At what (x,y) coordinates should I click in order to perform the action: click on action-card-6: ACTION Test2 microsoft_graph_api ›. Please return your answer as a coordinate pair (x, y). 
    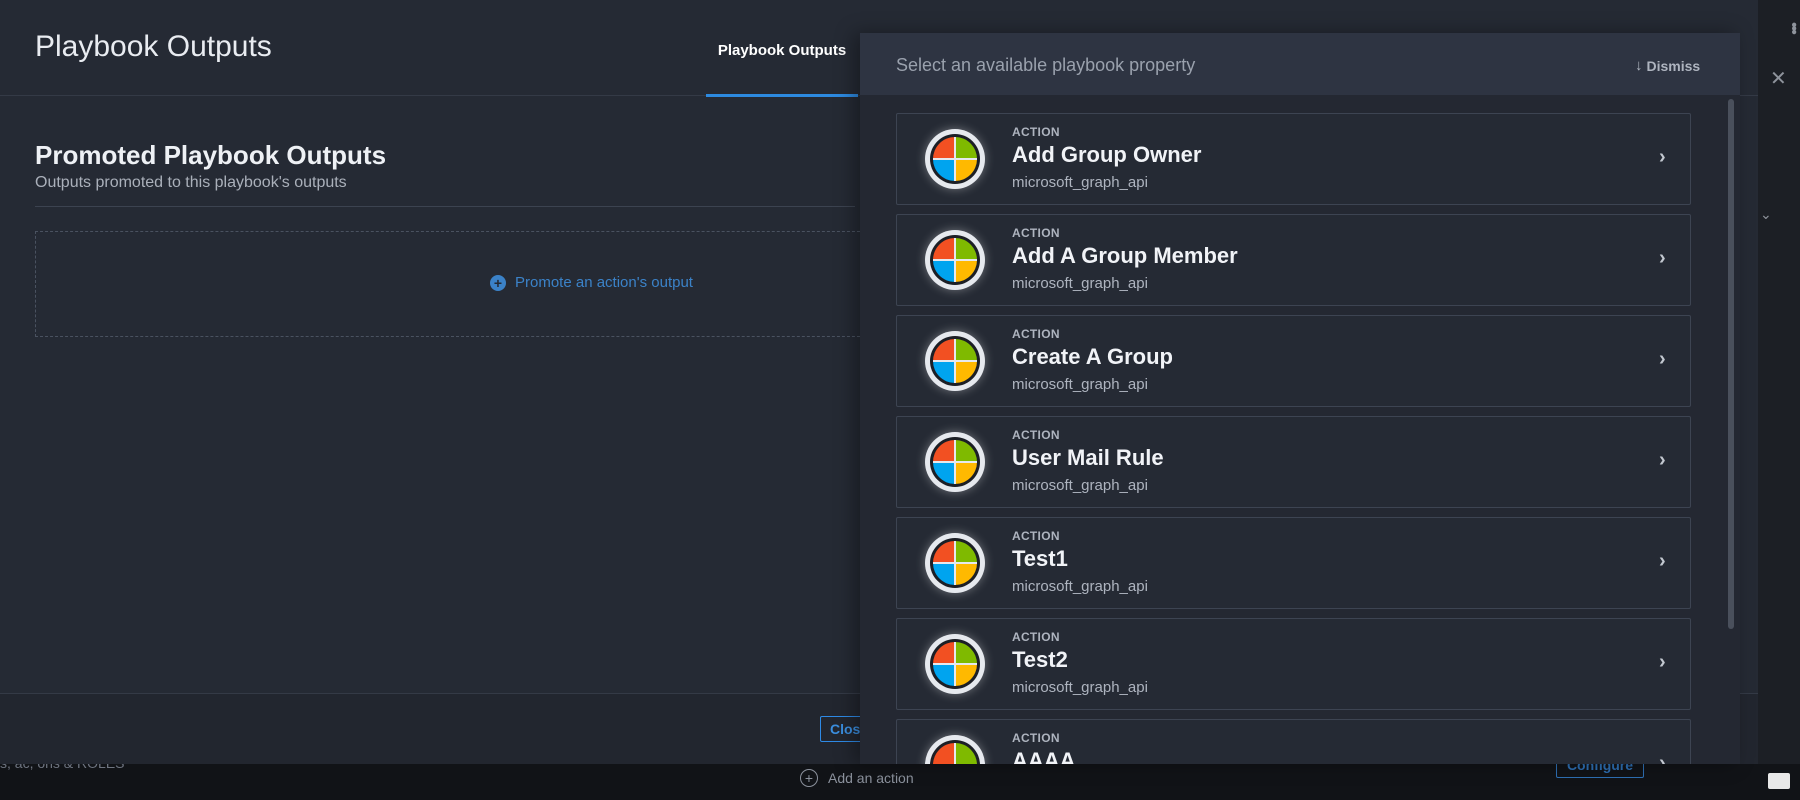
    Looking at the image, I should click on (1293, 664).